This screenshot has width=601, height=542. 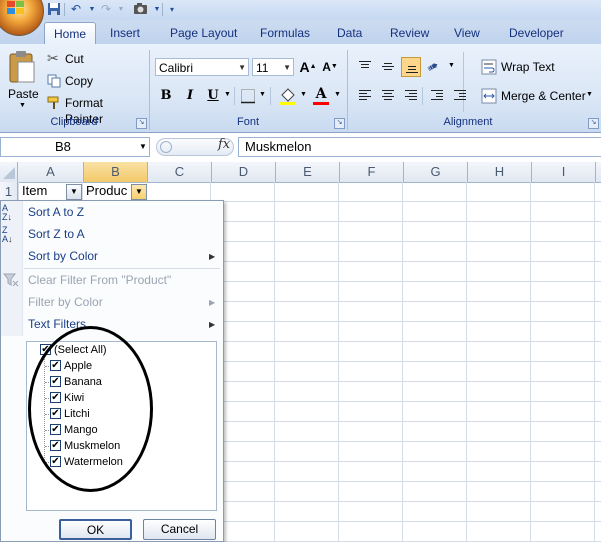 What do you see at coordinates (121, 9) in the screenshot?
I see `redo-dropdown-icon: ▼` at bounding box center [121, 9].